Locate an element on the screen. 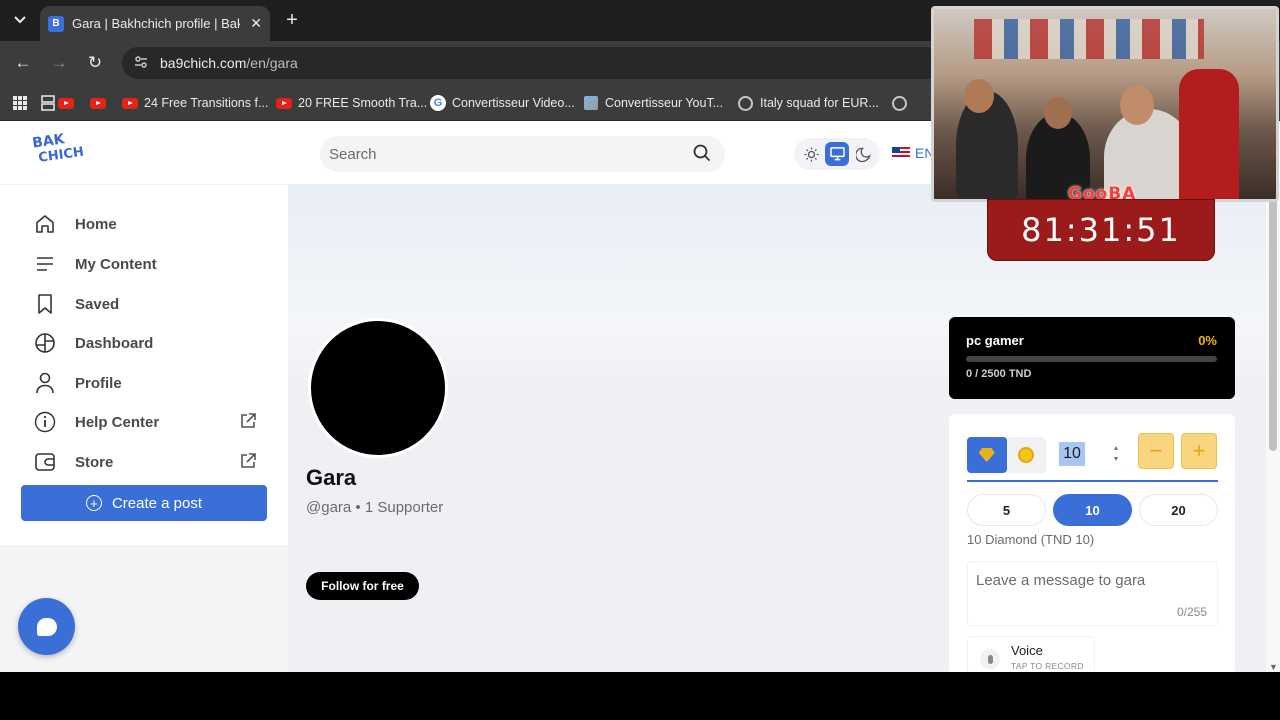 The height and width of the screenshot is (720, 1280). page-scrollbar: ▼ is located at coordinates (1273, 428).